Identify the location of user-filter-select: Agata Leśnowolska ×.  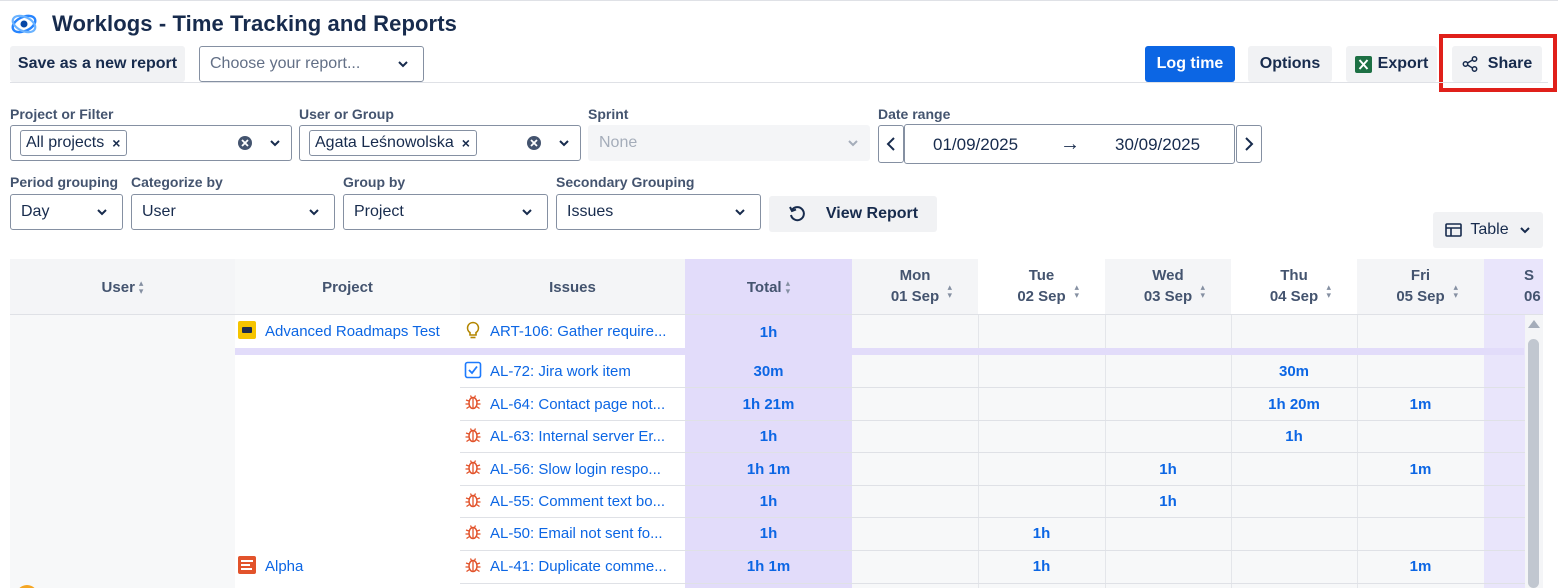
(440, 143).